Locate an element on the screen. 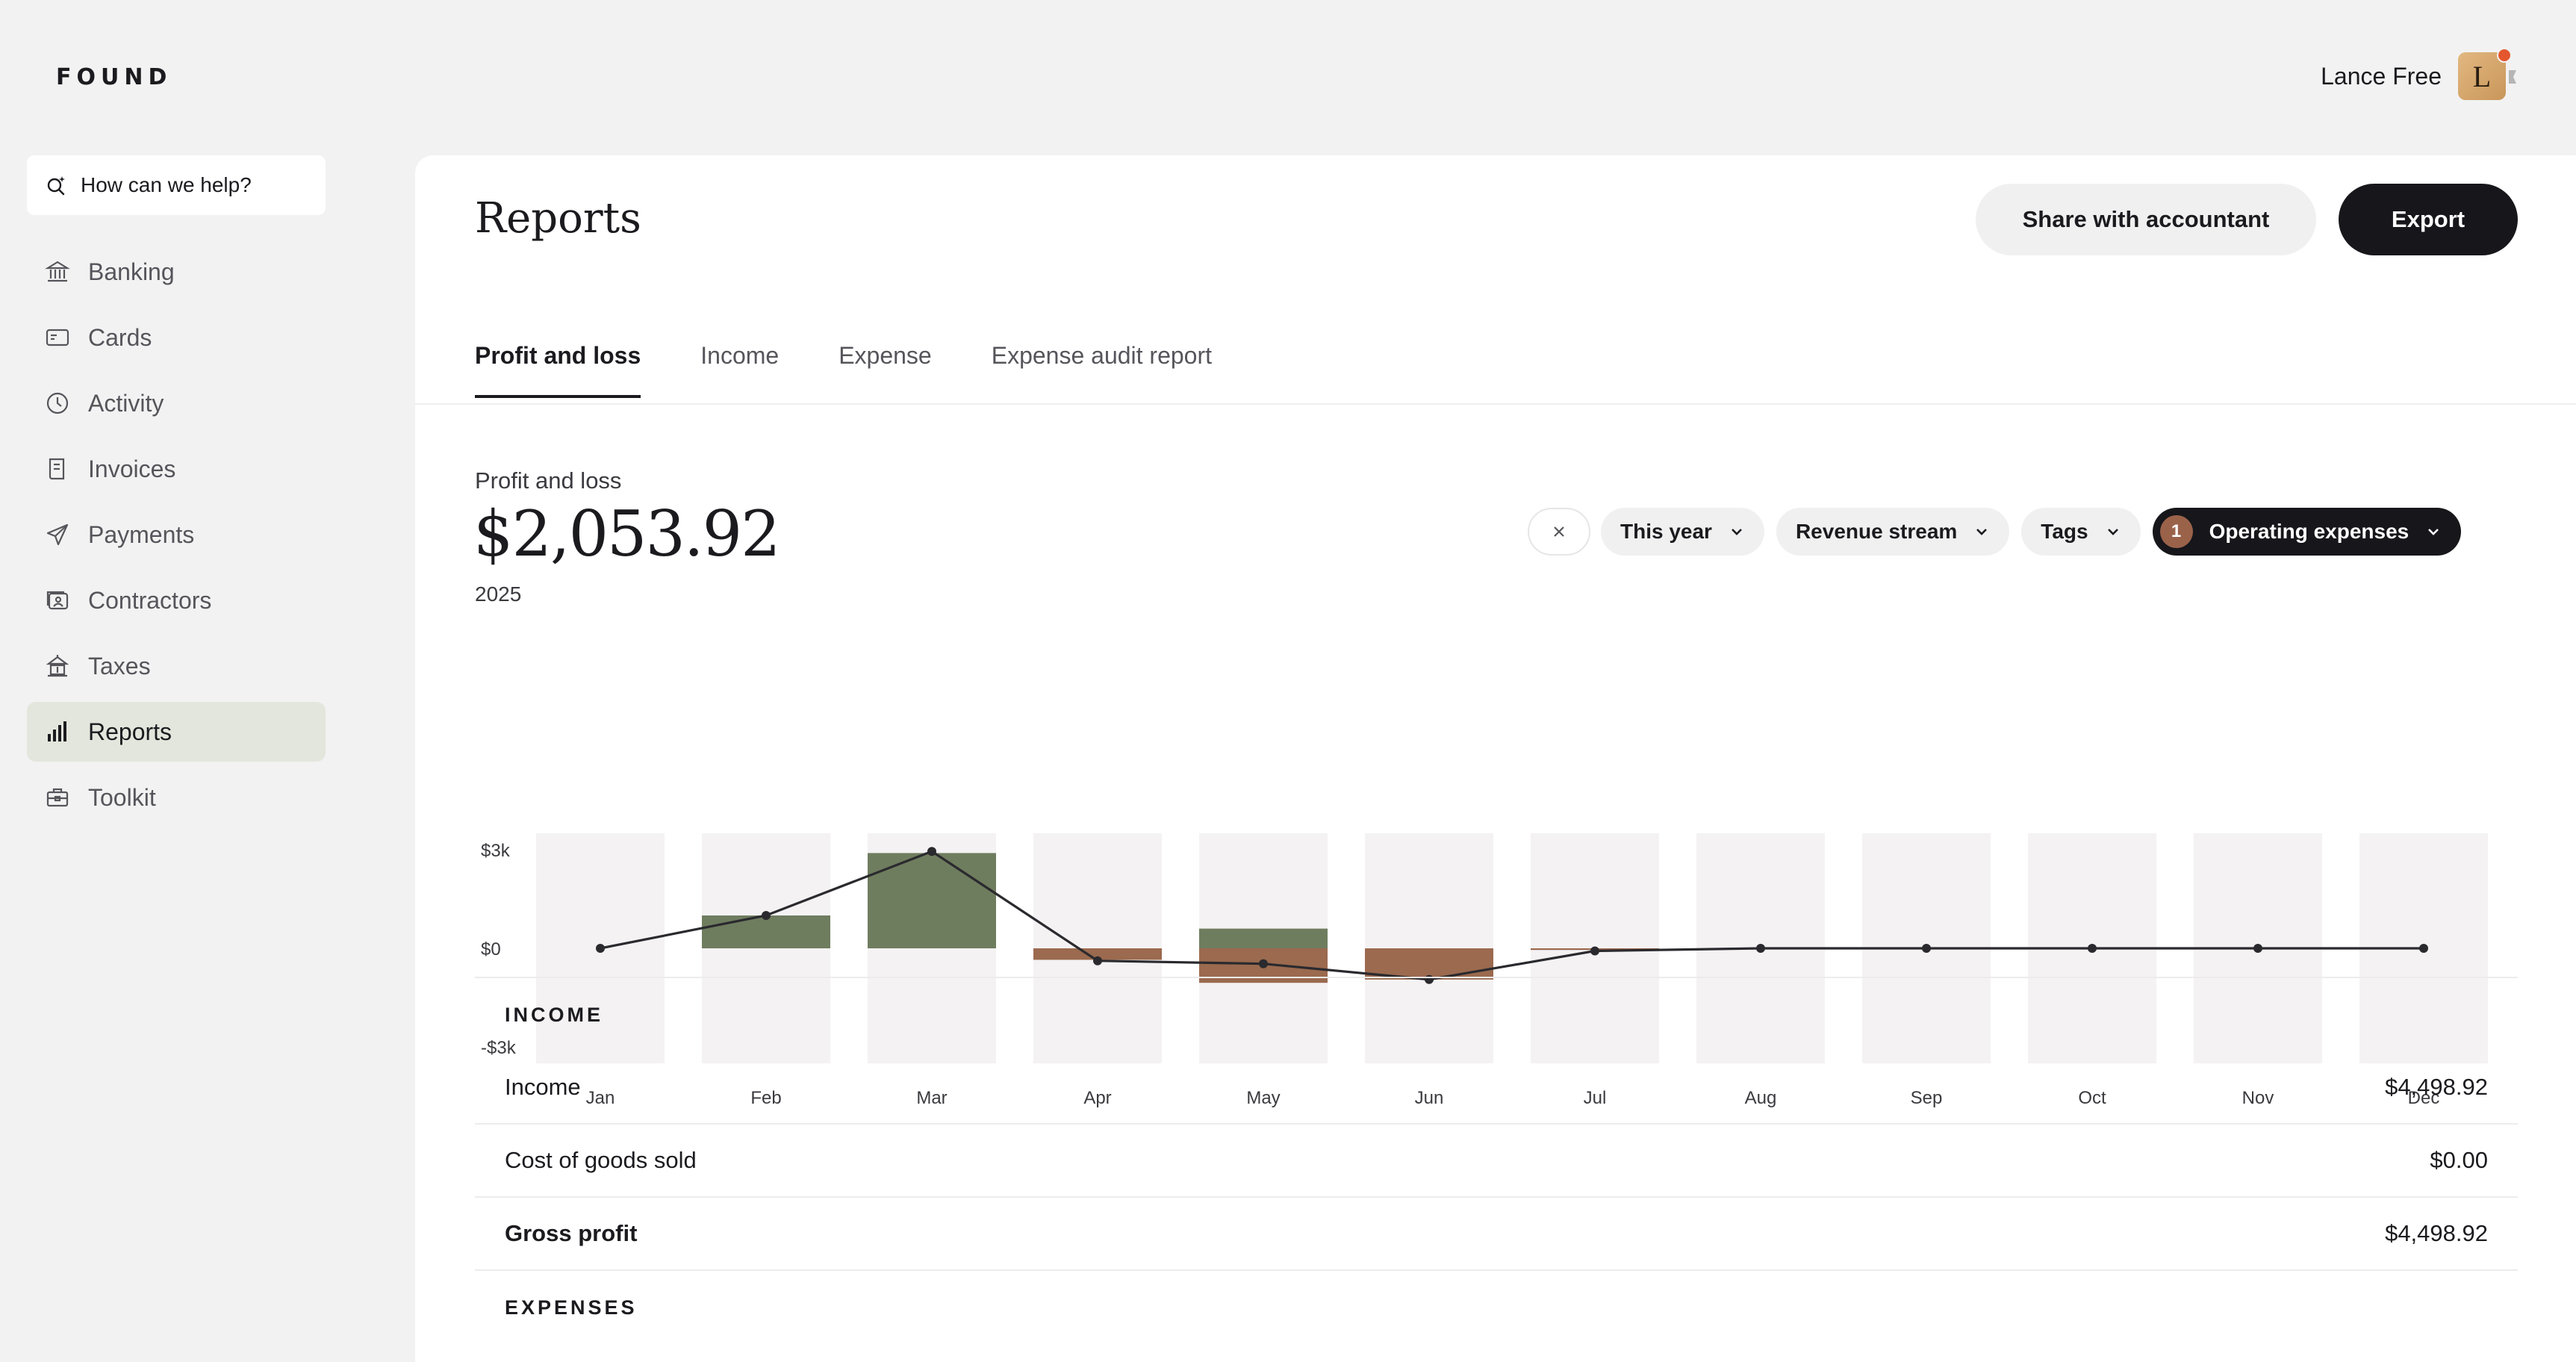 Image resolution: width=2576 pixels, height=1362 pixels. sidebar-item-payments: Payments is located at coordinates (176, 535).